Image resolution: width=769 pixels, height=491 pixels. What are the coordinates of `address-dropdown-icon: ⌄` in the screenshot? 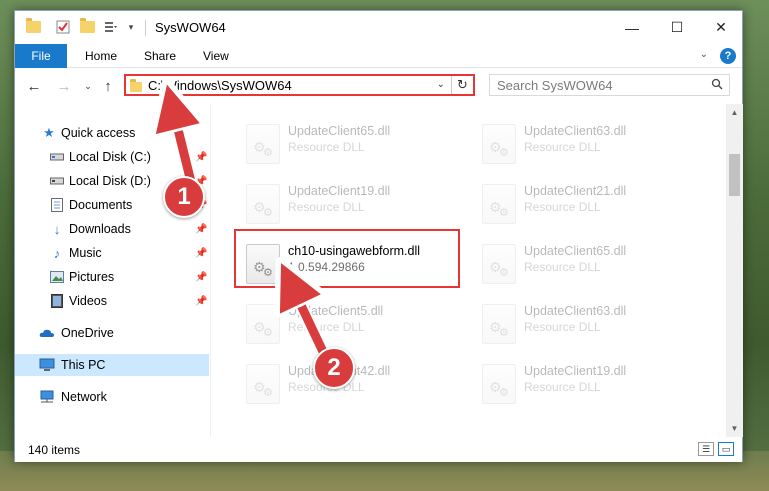 It's located at (441, 84).